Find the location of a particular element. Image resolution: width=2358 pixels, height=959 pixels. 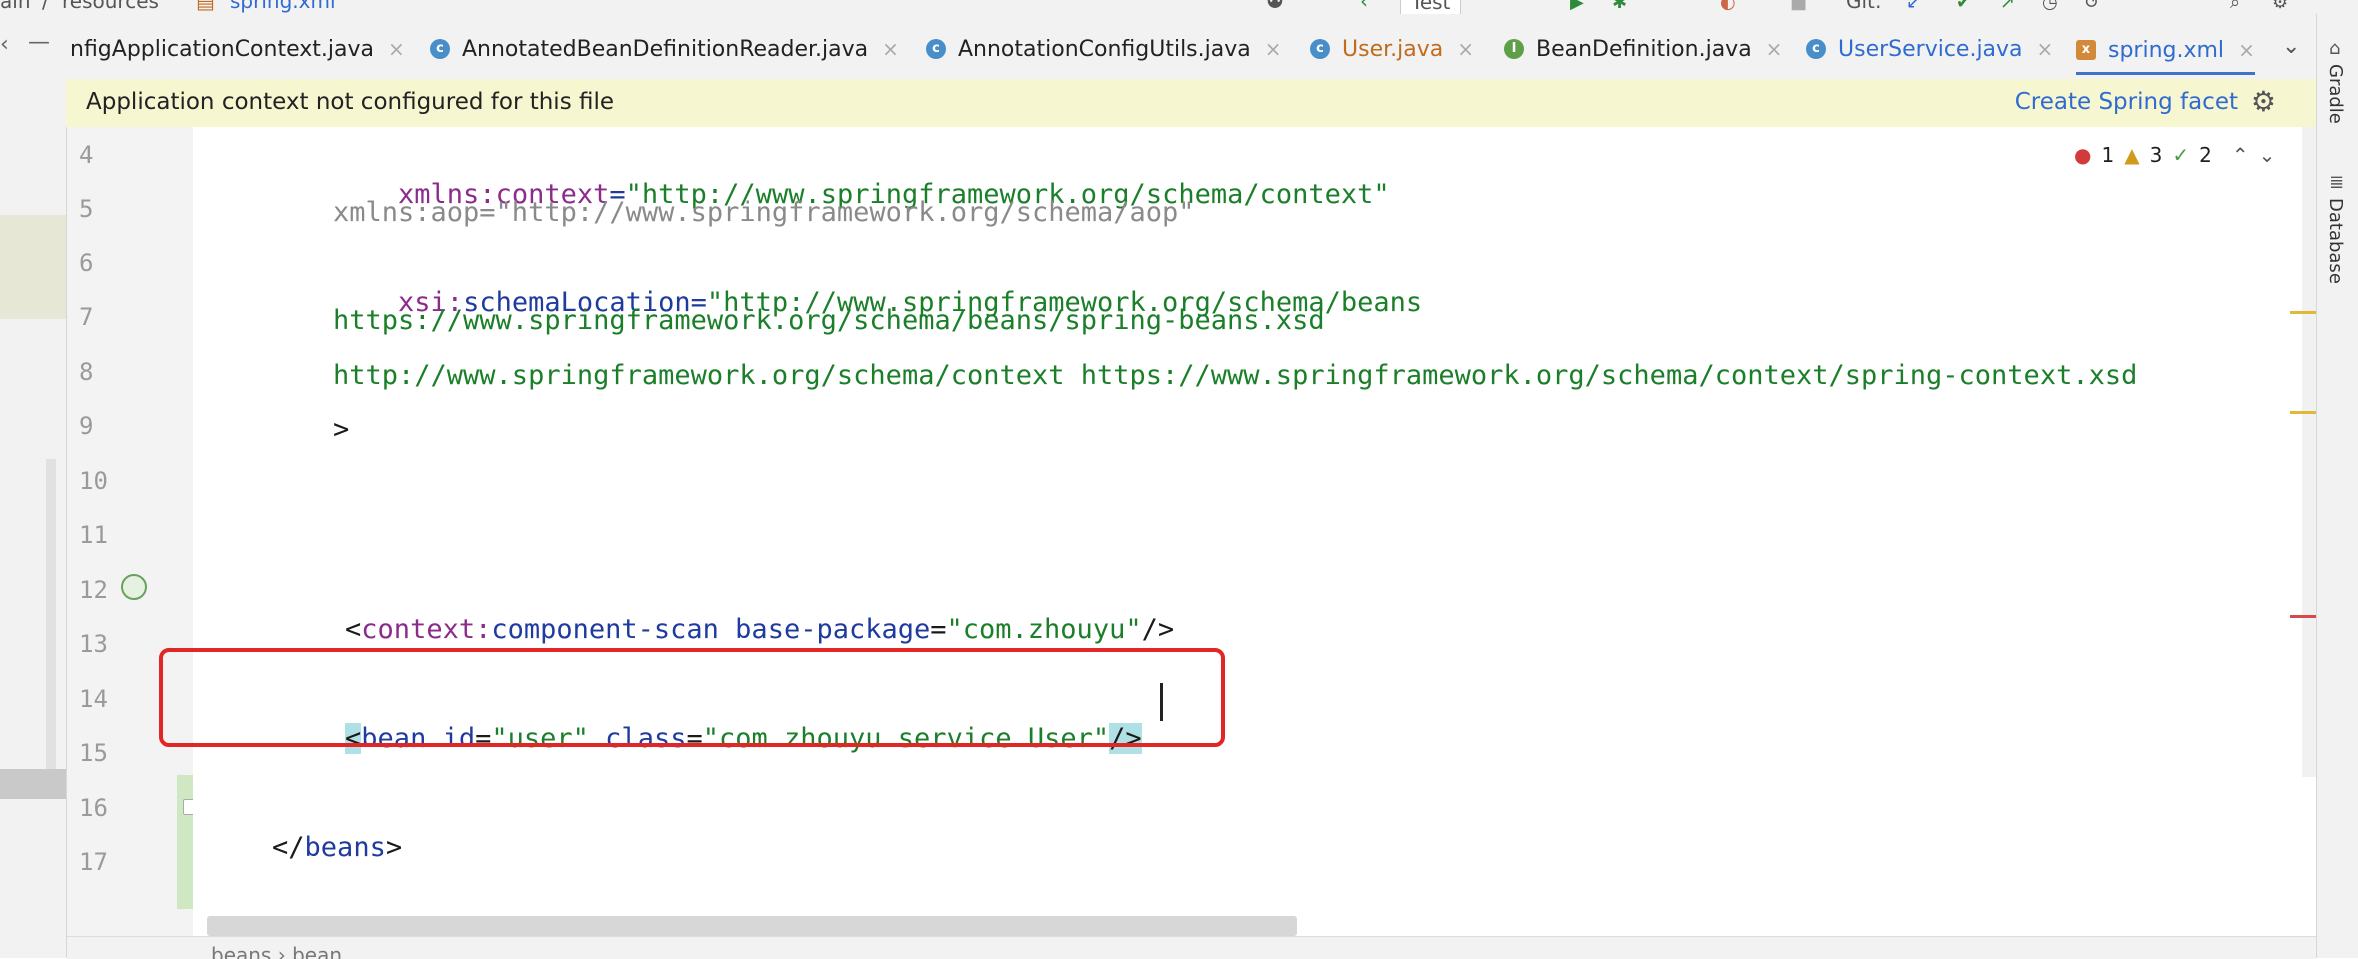

editor-gutter: 4 5 6 7 8 9 10 11 12 13 14 15 16 17 is located at coordinates (132, 542).